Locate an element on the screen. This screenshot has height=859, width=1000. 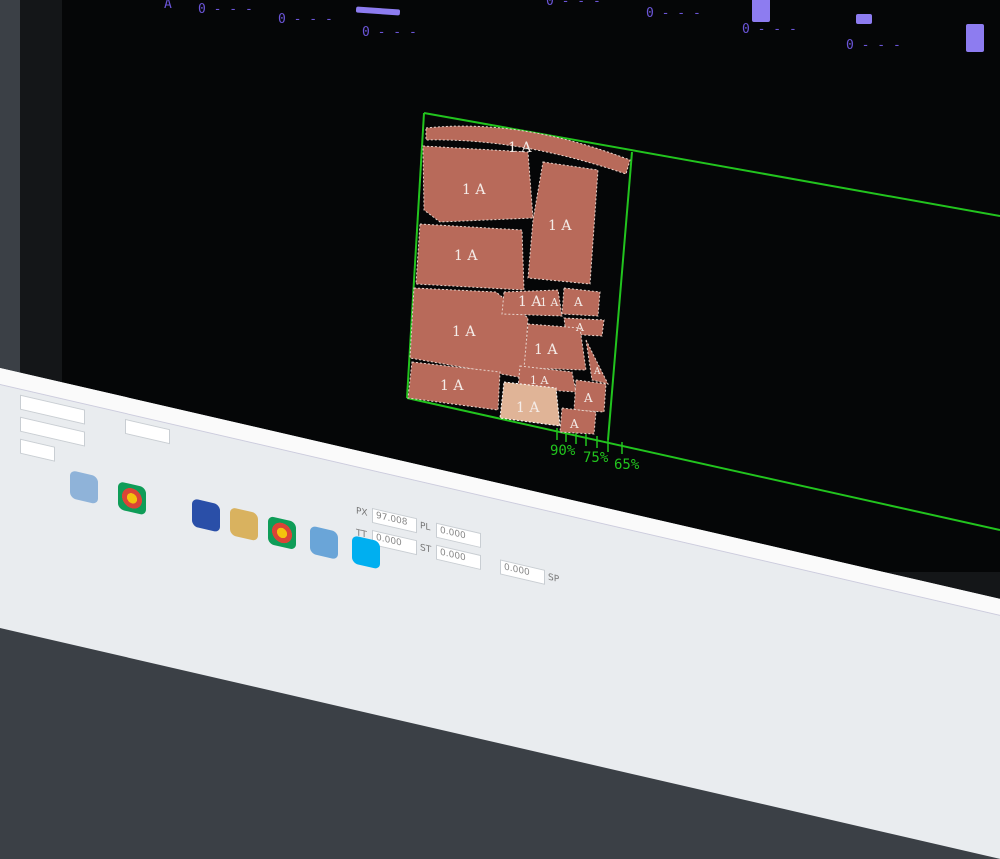
efficiency-label: 75% is located at coordinates (596, 458).